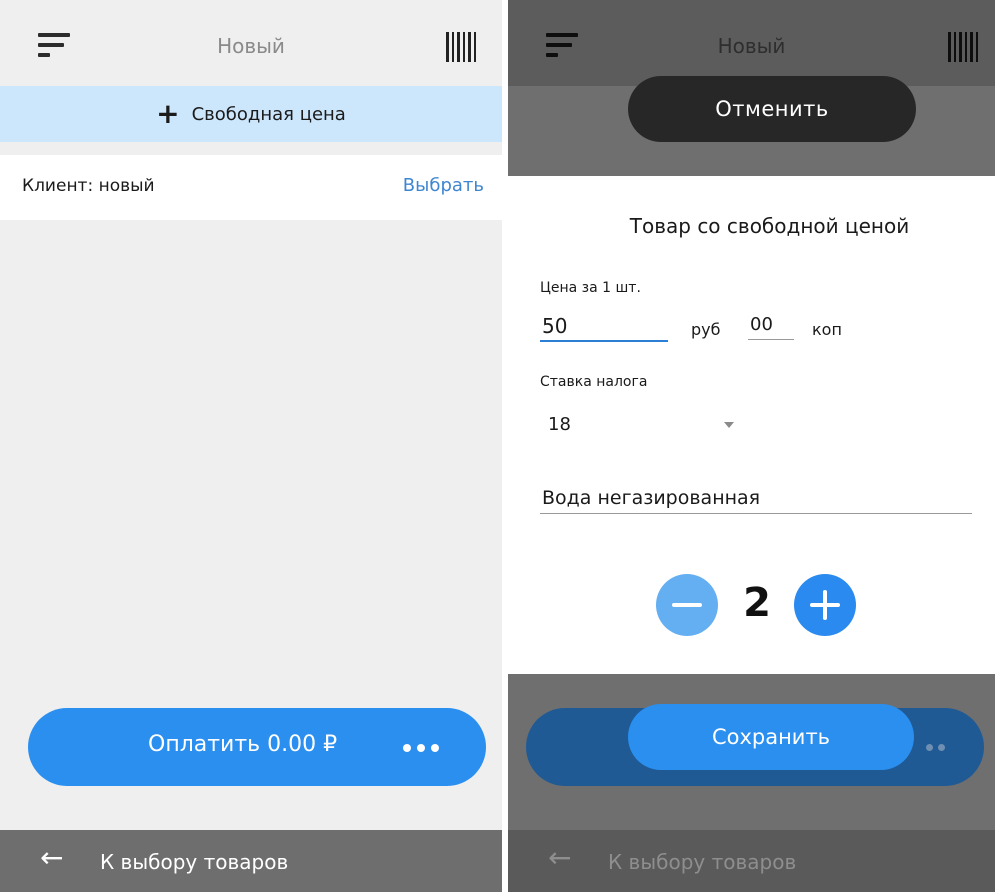 The image size is (995, 892). Describe the element at coordinates (559, 424) in the screenshot. I see `tax-rate-value: 18` at that location.